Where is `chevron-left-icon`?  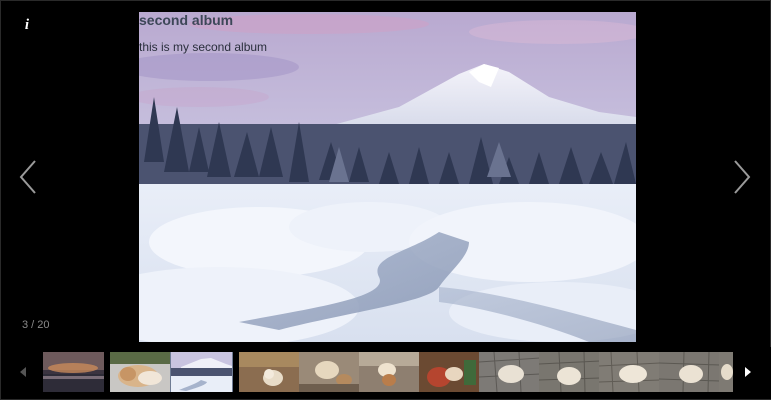
chevron-left-icon is located at coordinates (28, 177).